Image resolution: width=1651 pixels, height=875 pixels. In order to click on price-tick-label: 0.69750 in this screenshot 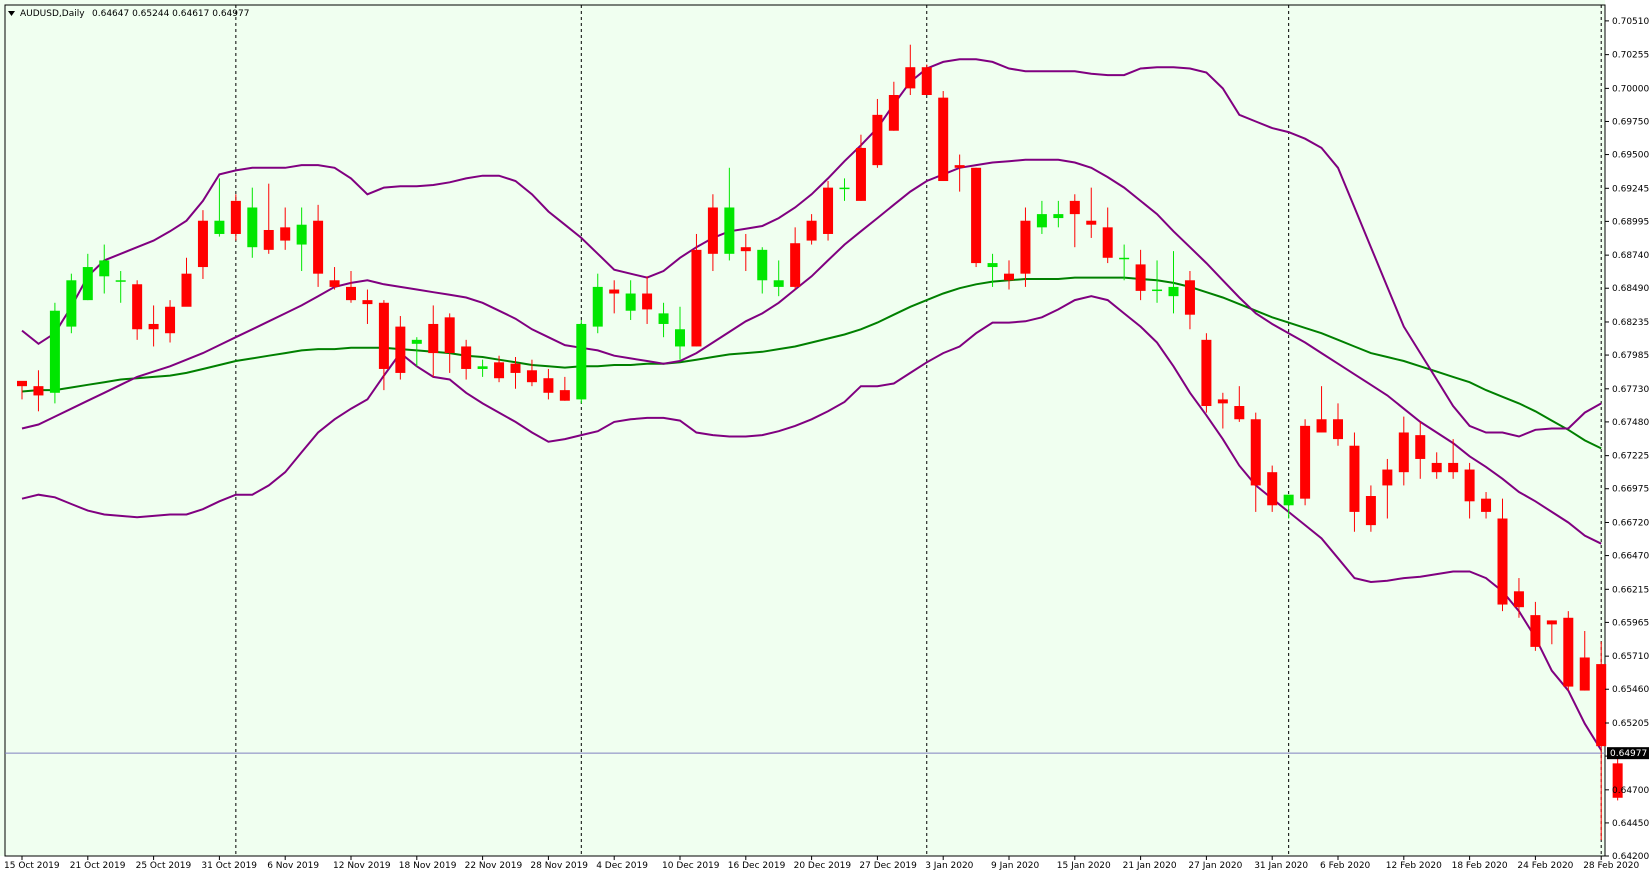, I will do `click(1630, 122)`.